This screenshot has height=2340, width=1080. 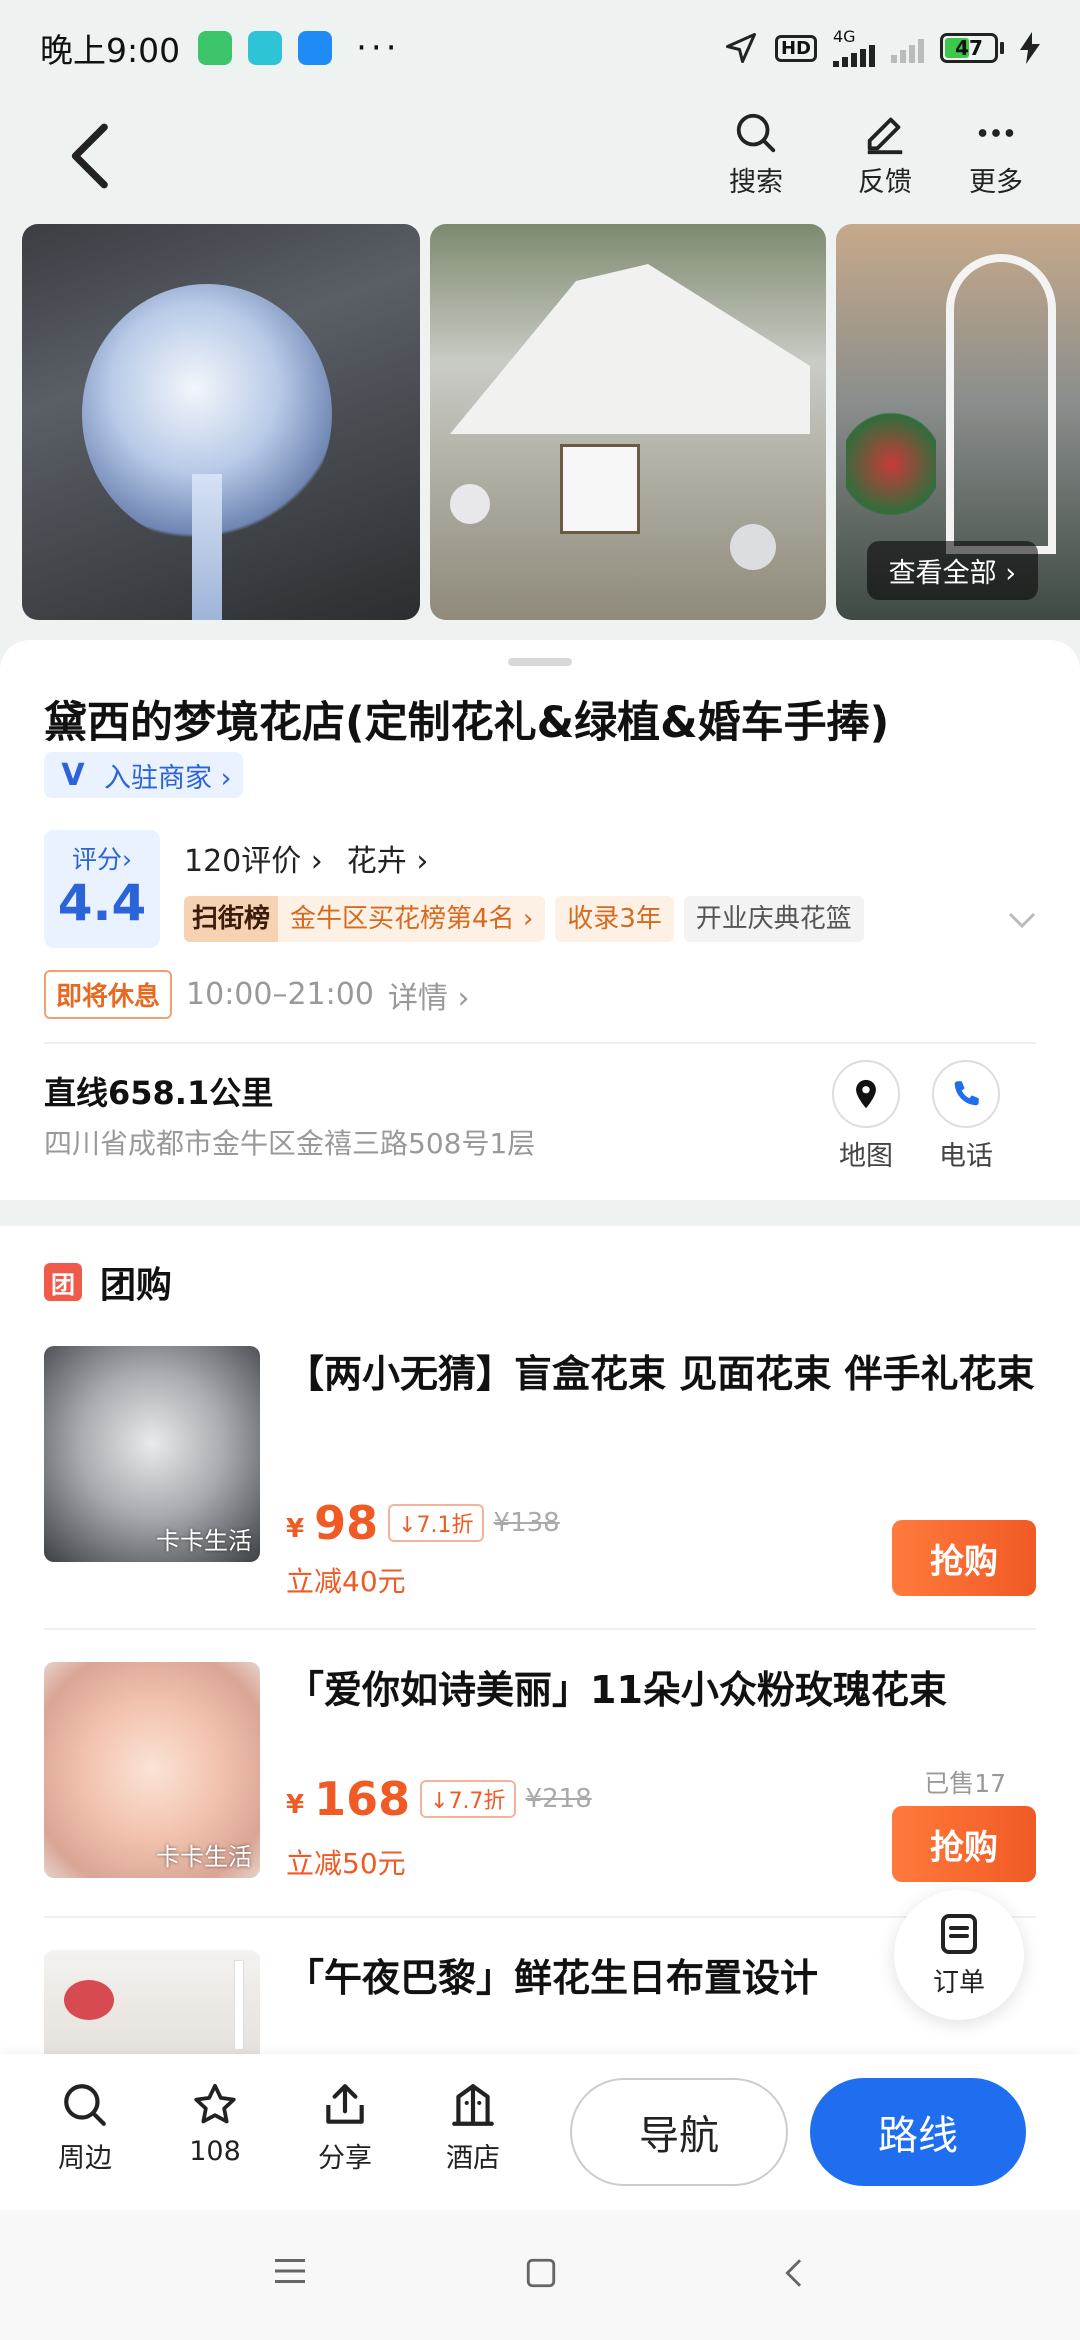 I want to click on feedback-button: 反馈, so click(x=885, y=154).